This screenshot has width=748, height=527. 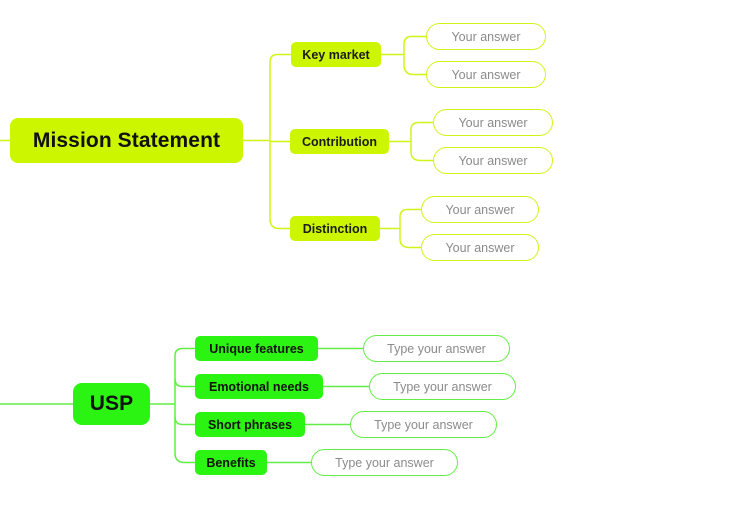 I want to click on leaf-node-distinction-2: Your answer, so click(x=480, y=247).